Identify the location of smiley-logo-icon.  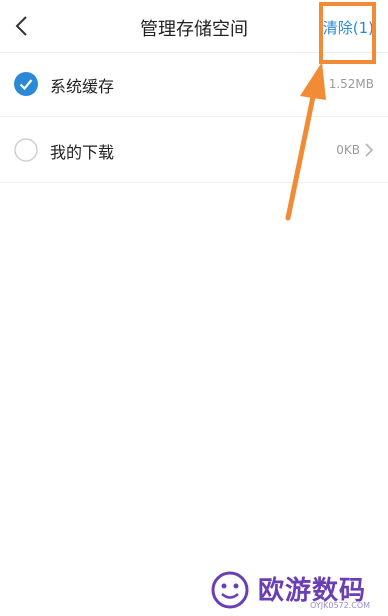
(230, 590).